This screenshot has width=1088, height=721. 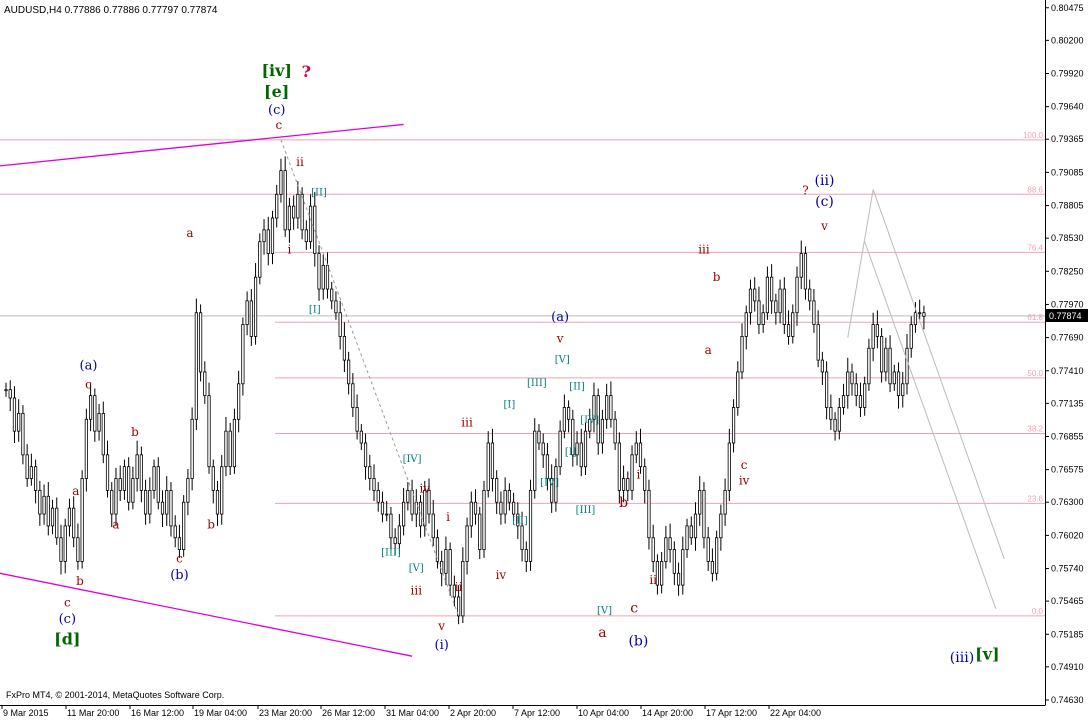 What do you see at coordinates (1067, 206) in the screenshot?
I see `price-tick-label: 0.78805` at bounding box center [1067, 206].